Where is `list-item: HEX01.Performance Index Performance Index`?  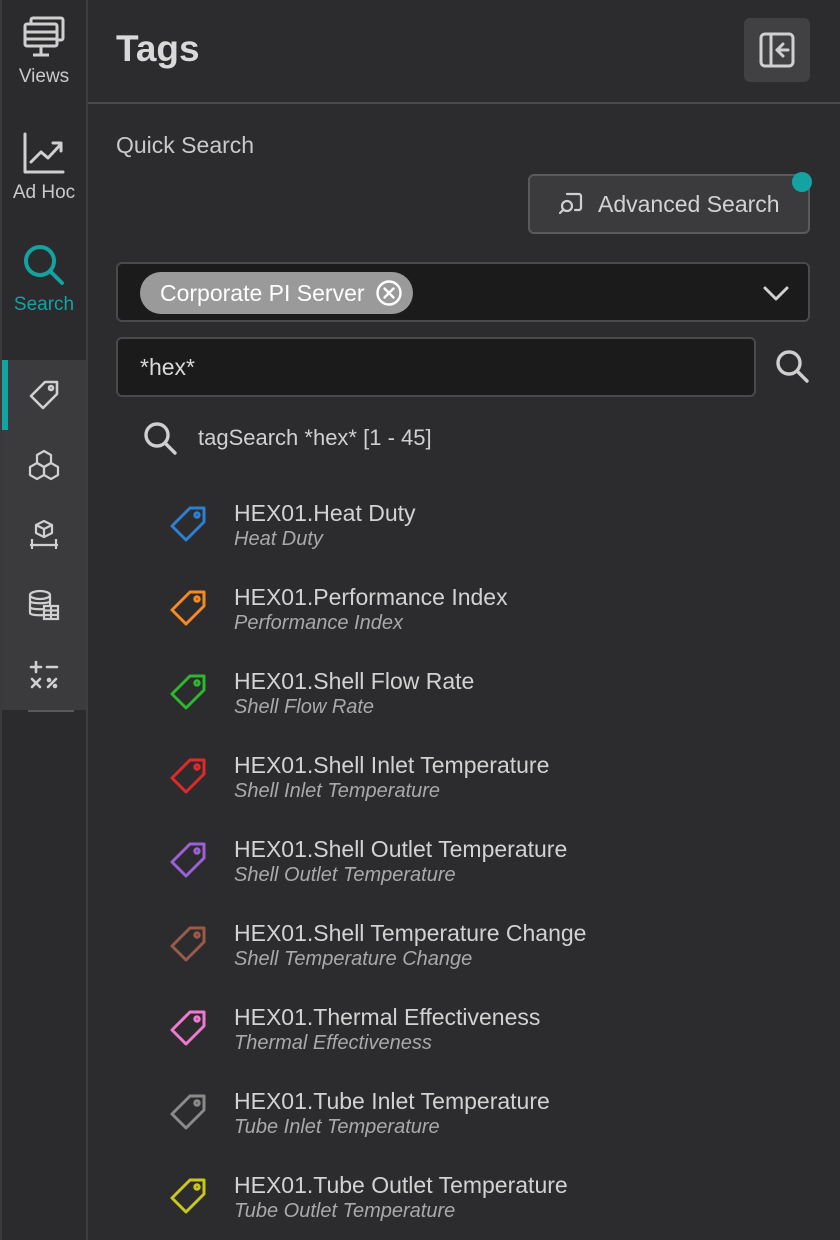
list-item: HEX01.Performance Index Performance Index is located at coordinates (498, 622).